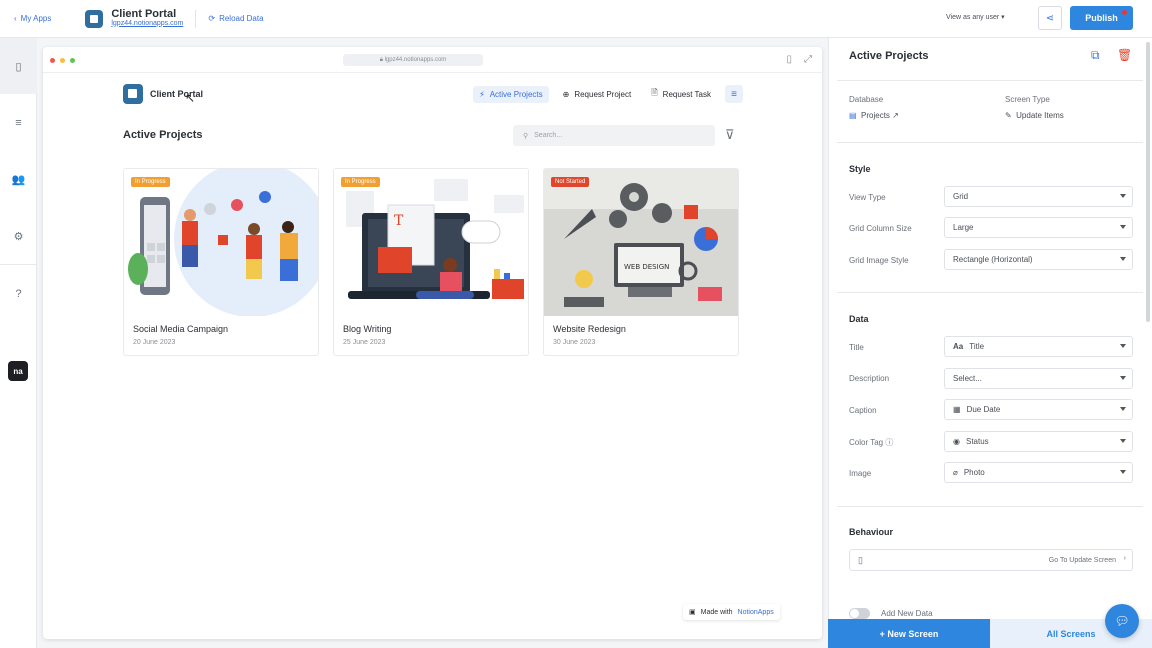 The width and height of the screenshot is (1152, 648). What do you see at coordinates (589, 329) in the screenshot?
I see `card-title: Website Redesign` at bounding box center [589, 329].